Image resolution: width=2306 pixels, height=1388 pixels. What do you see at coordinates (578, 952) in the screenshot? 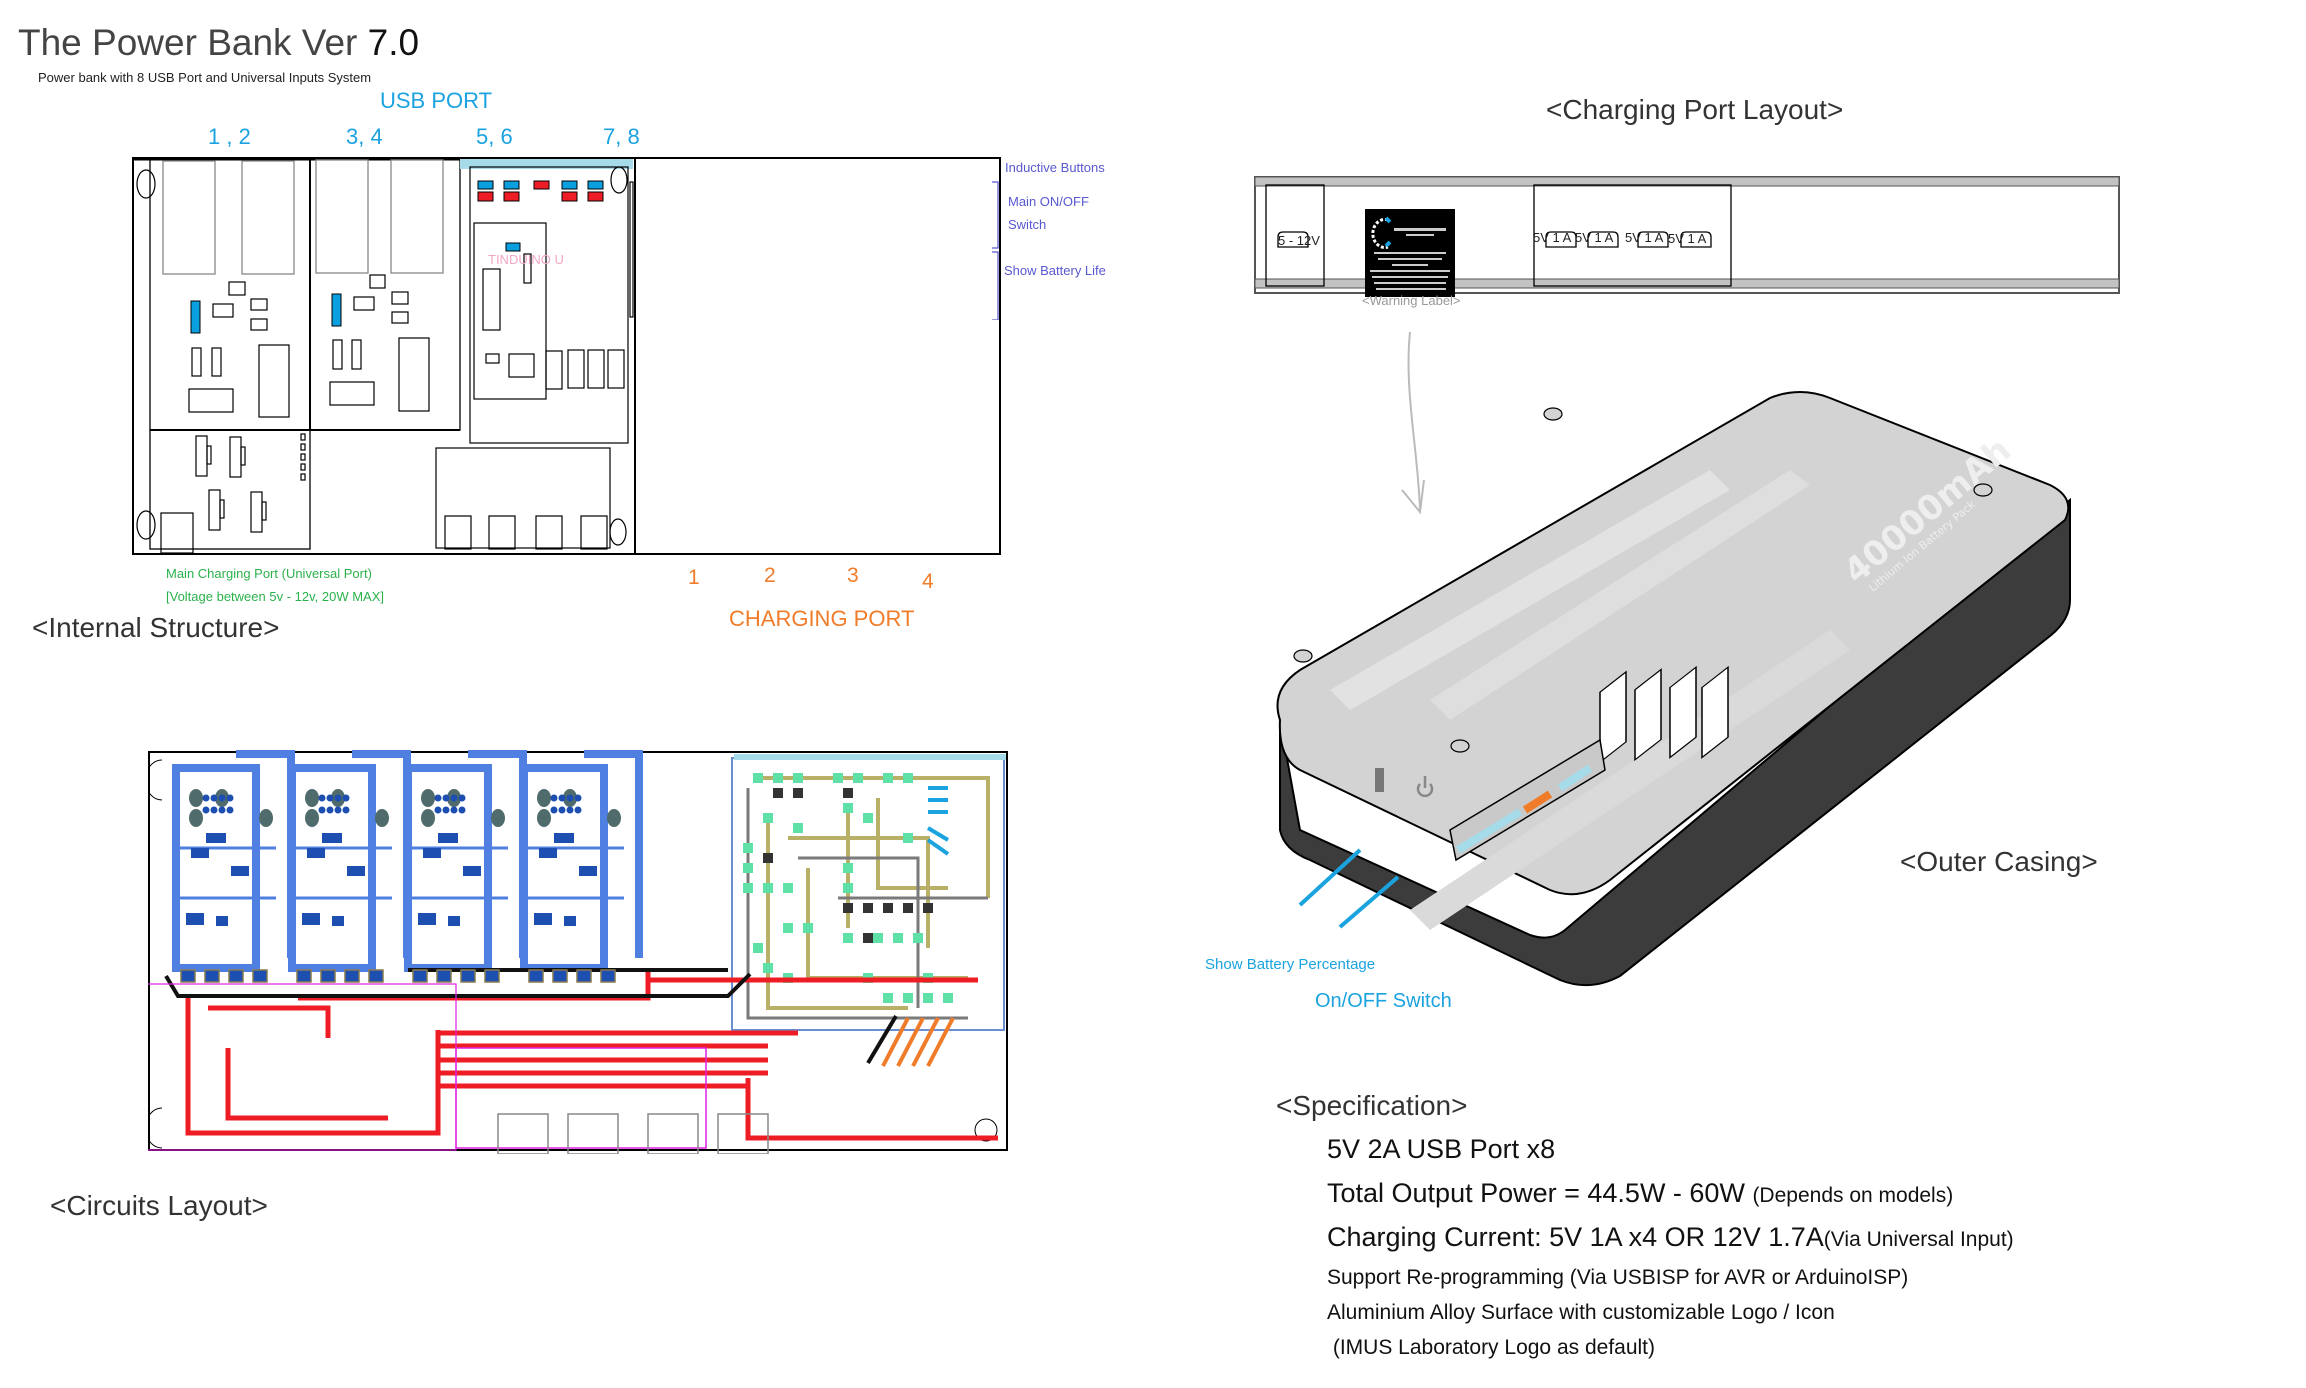
I see `circuit-layout-diagram` at bounding box center [578, 952].